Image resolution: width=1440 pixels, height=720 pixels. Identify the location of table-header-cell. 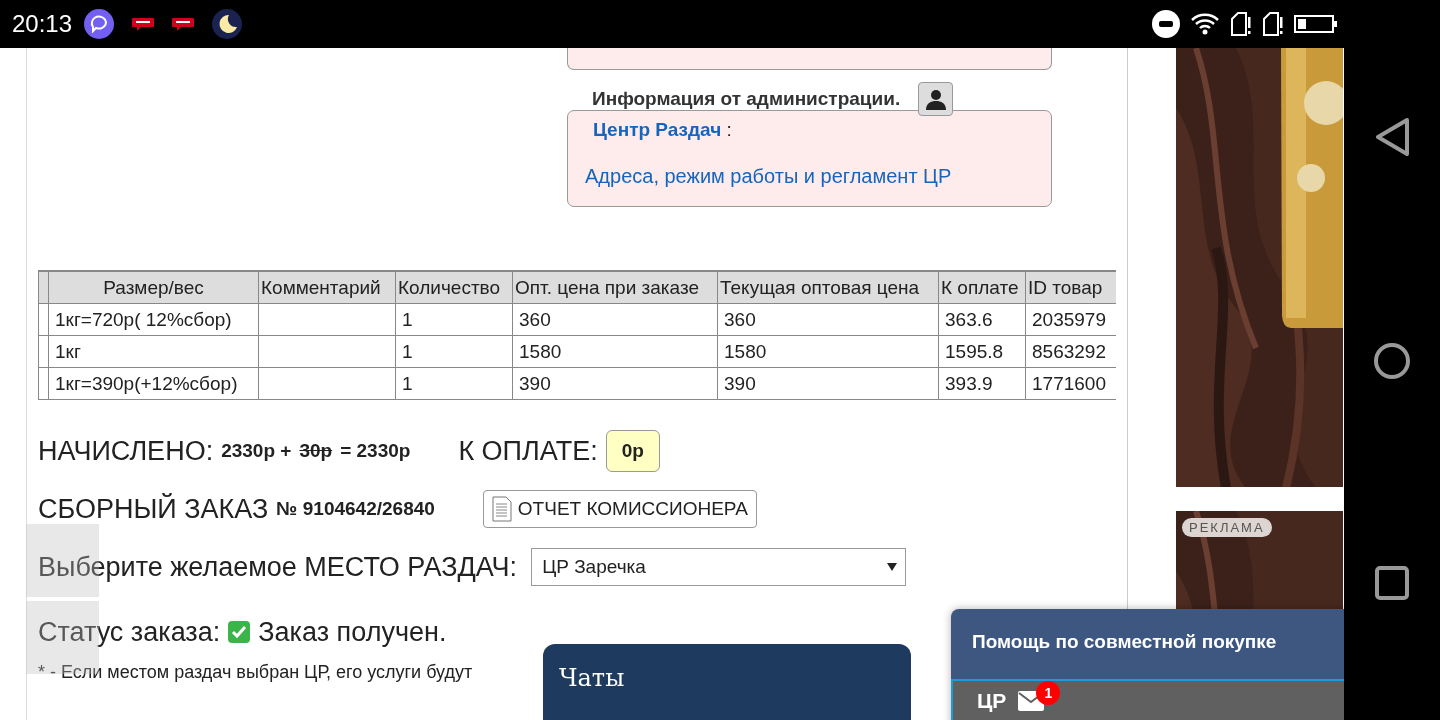
(43, 287).